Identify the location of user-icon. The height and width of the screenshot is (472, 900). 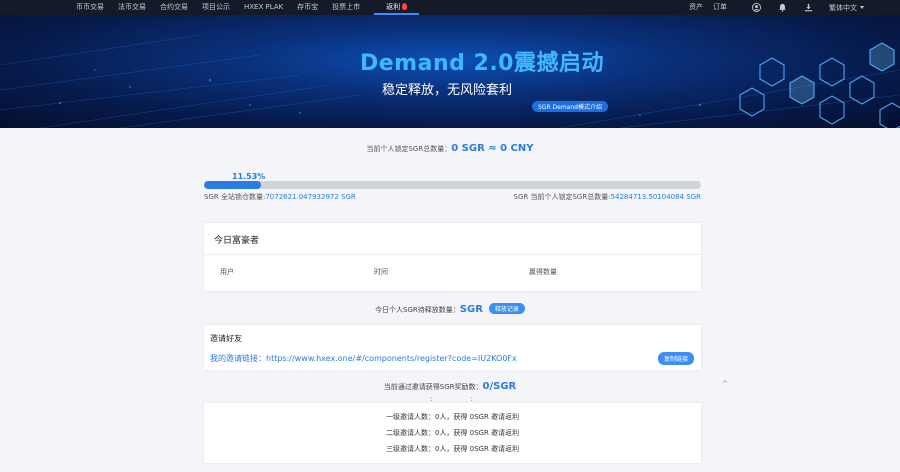
(756, 8).